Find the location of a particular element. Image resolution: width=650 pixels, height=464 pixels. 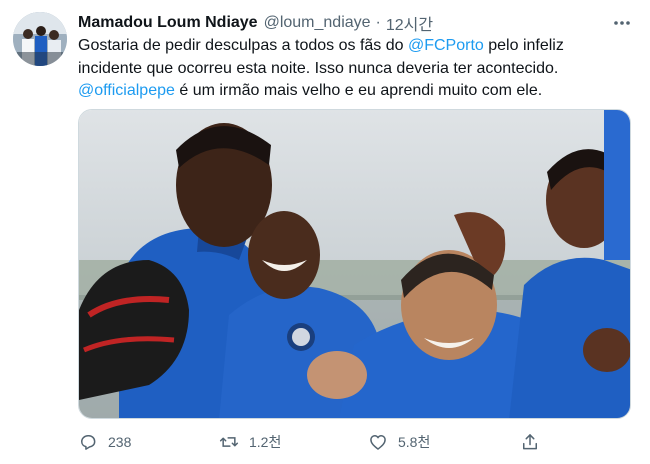

timestamp: 12시간 is located at coordinates (409, 23).